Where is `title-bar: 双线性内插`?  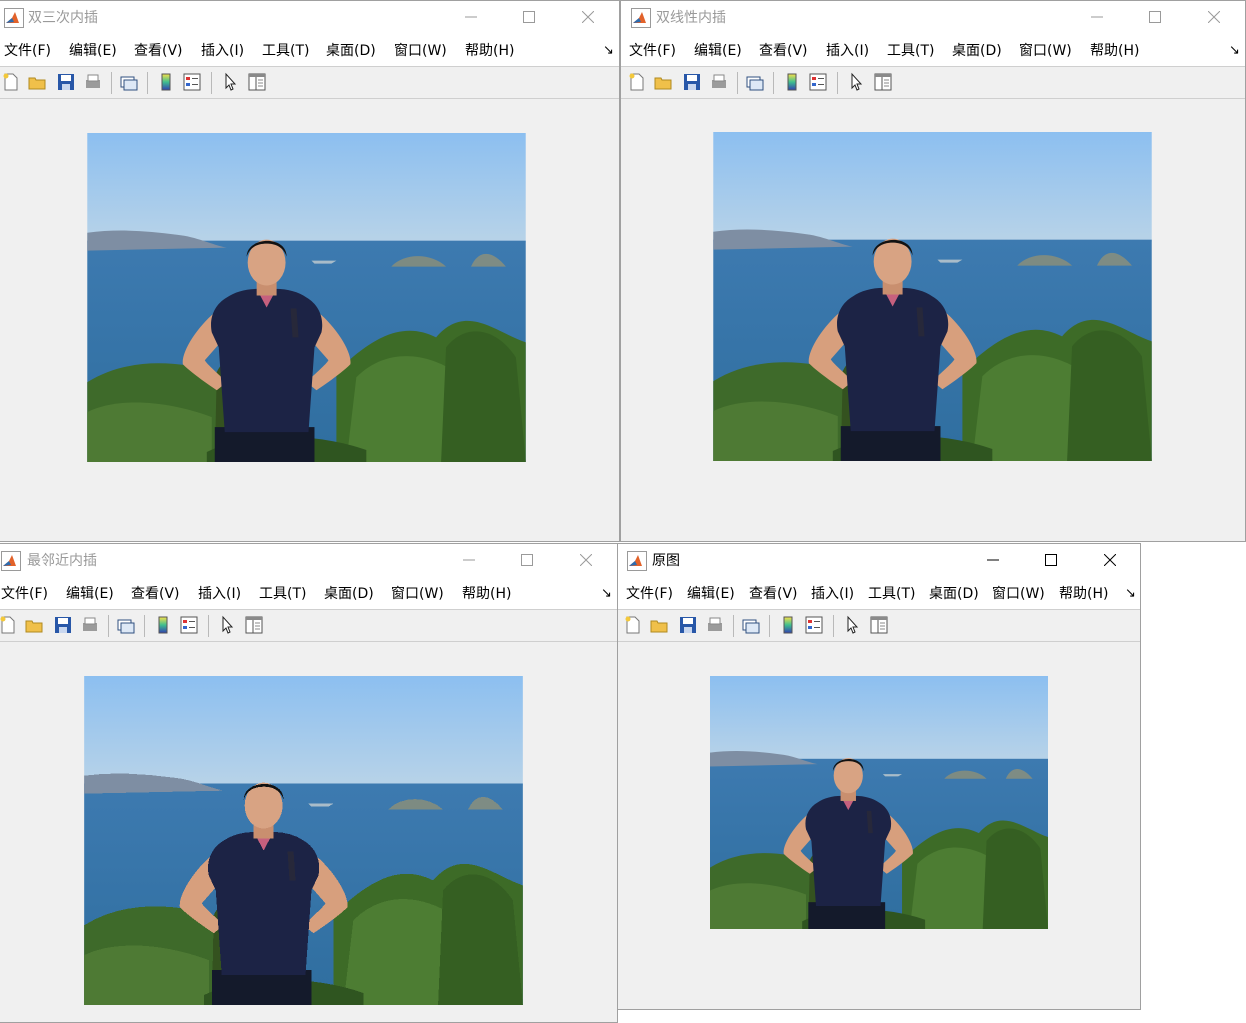
title-bar: 双线性内插 is located at coordinates (933, 18).